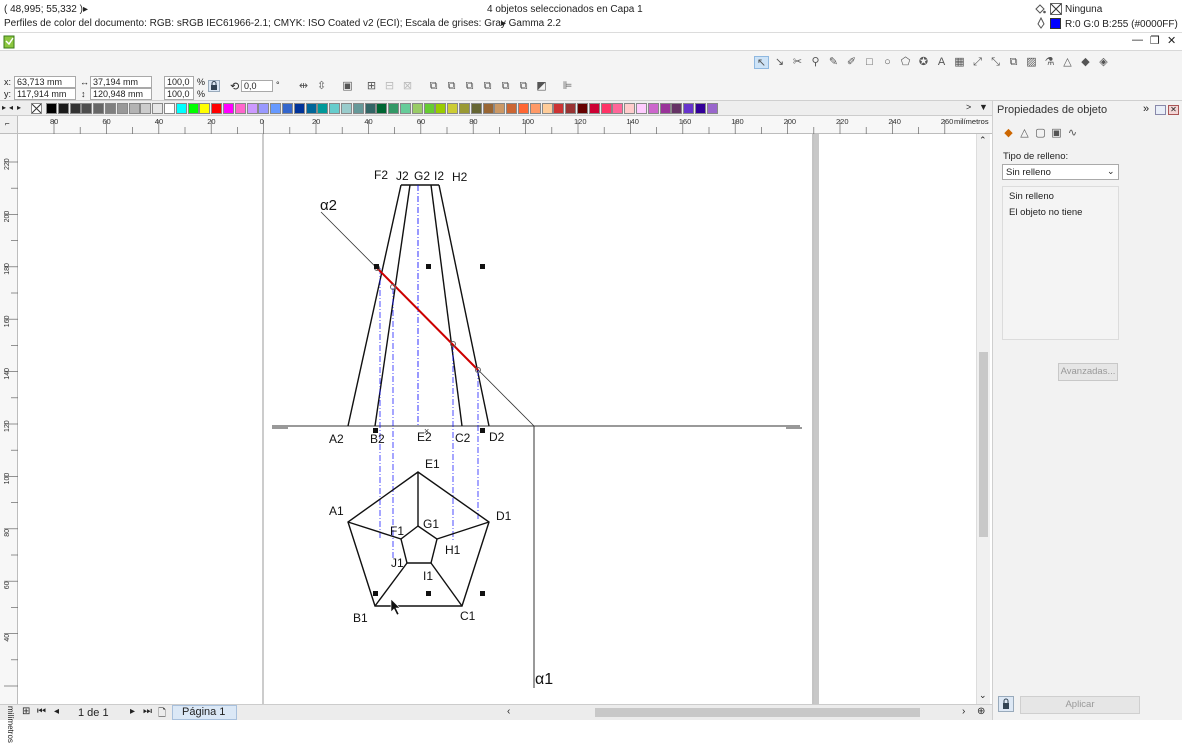 The image size is (1182, 743). Describe the element at coordinates (541, 86) in the screenshot. I see `boundary-icon: ◩` at that location.